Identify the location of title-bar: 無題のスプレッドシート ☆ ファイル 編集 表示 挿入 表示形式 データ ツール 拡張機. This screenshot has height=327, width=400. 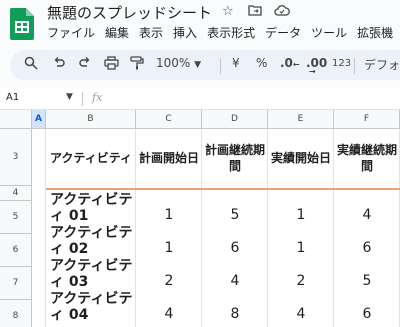
(200, 24).